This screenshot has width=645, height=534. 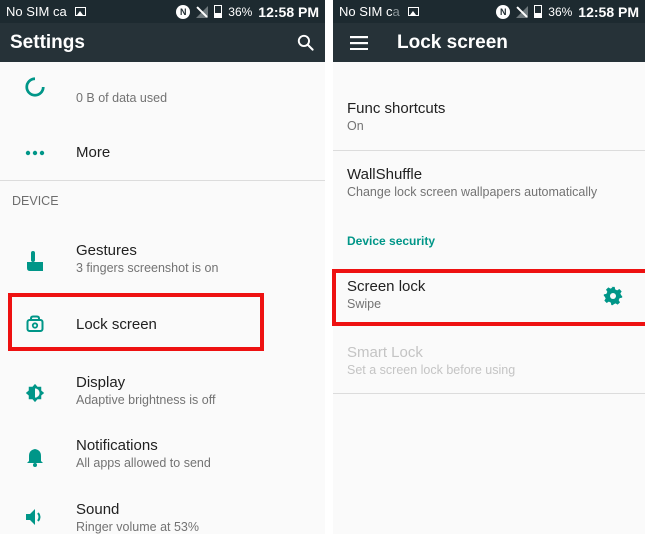 I want to click on lock-item-label: WallShuffle, so click(x=385, y=174).